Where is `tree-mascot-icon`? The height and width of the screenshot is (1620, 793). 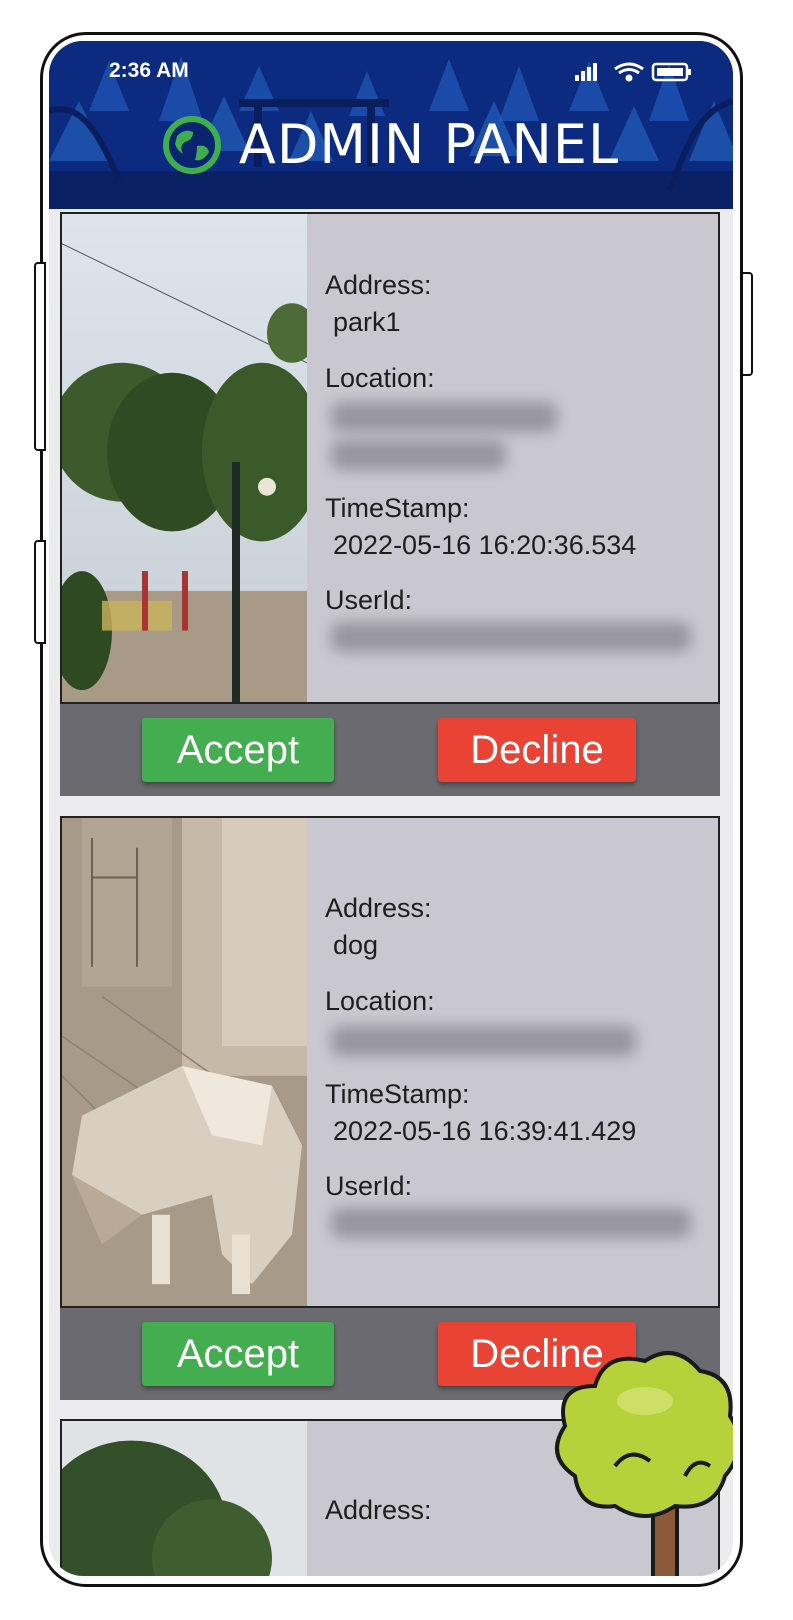 tree-mascot-icon is located at coordinates (644, 1463).